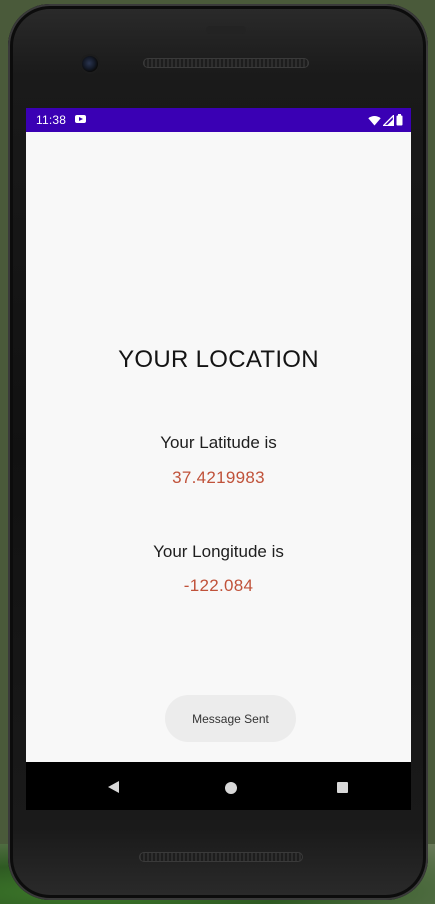 The width and height of the screenshot is (435, 904). I want to click on youtube-icon, so click(80, 119).